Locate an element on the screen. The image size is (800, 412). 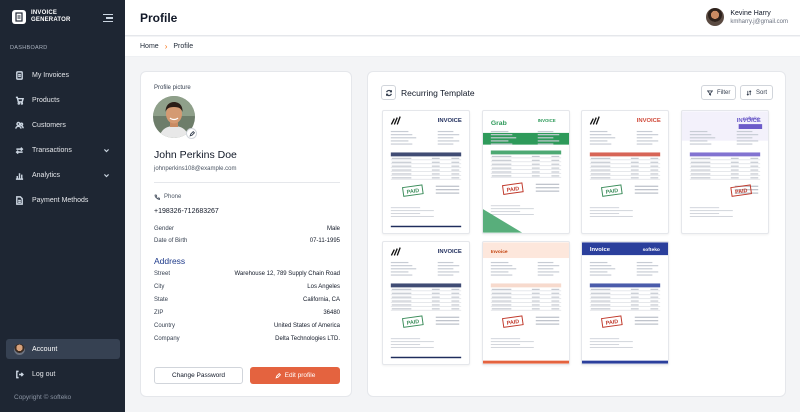
chevron-right-icon: › is located at coordinates (166, 46).